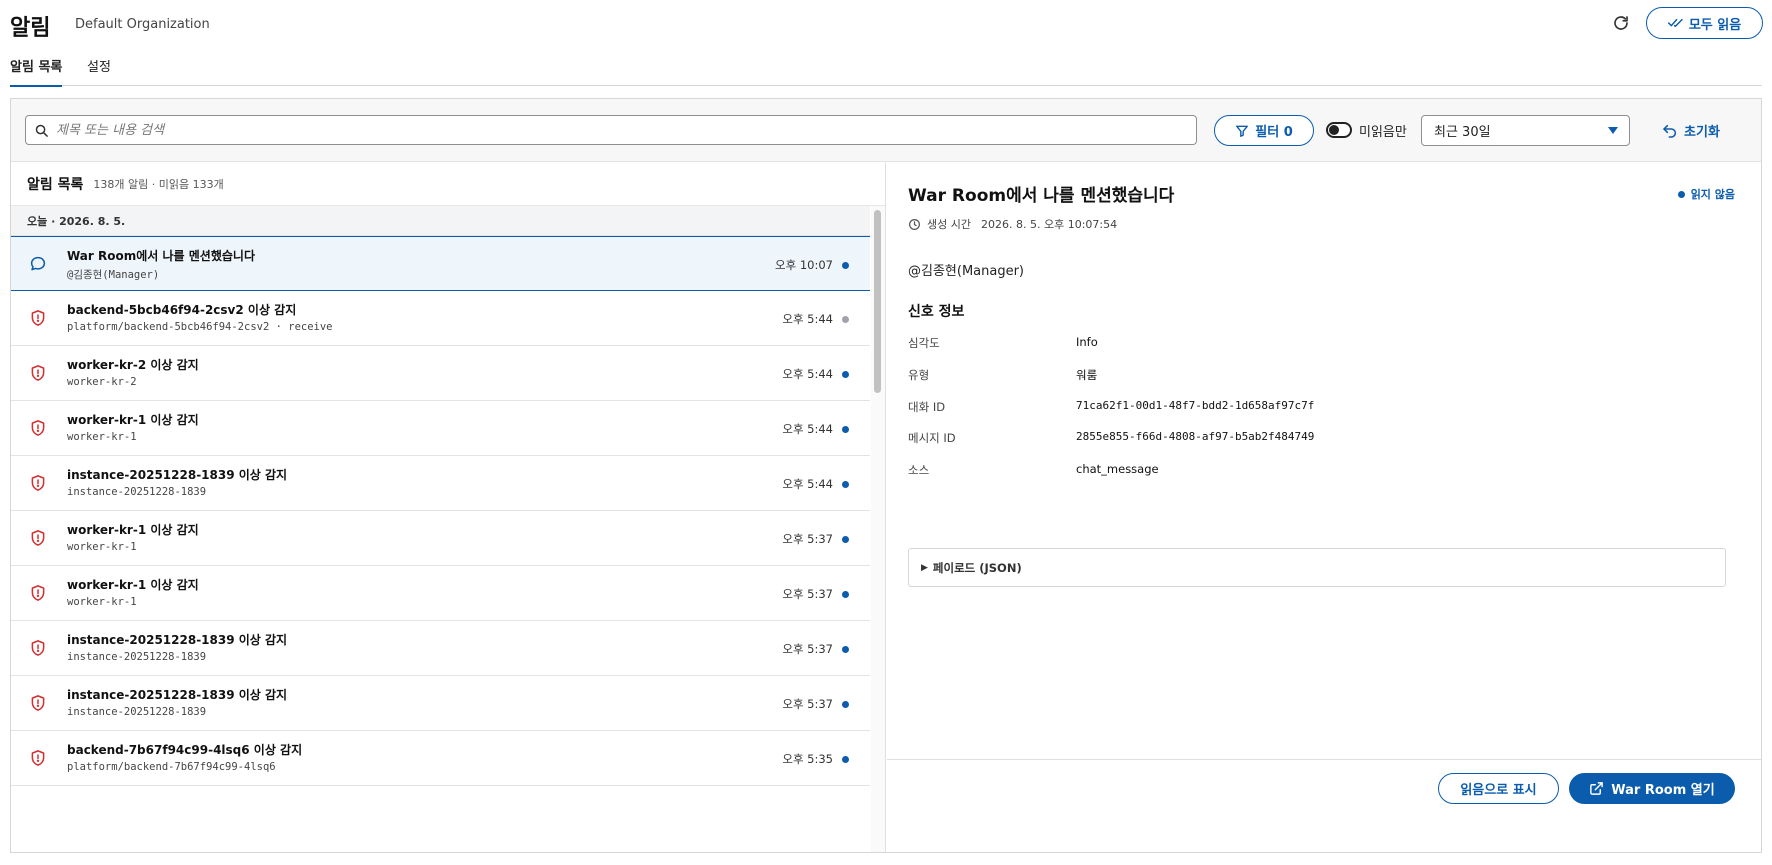 Image resolution: width=1772 pixels, height=865 pixels. I want to click on filter-button: 필터 0, so click(1264, 130).